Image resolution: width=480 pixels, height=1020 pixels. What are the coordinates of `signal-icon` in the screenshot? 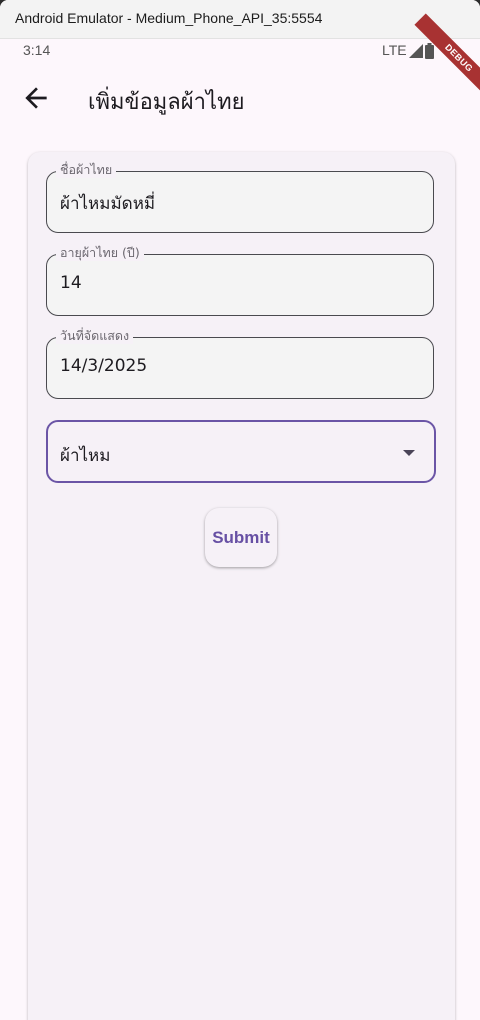 It's located at (416, 51).